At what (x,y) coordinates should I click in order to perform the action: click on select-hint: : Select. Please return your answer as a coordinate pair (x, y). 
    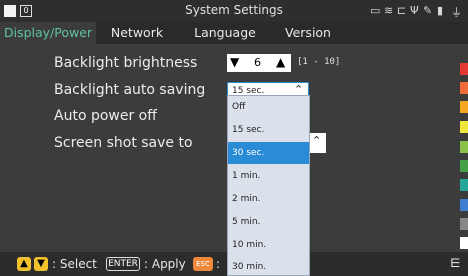
    Looking at the image, I should click on (74, 264).